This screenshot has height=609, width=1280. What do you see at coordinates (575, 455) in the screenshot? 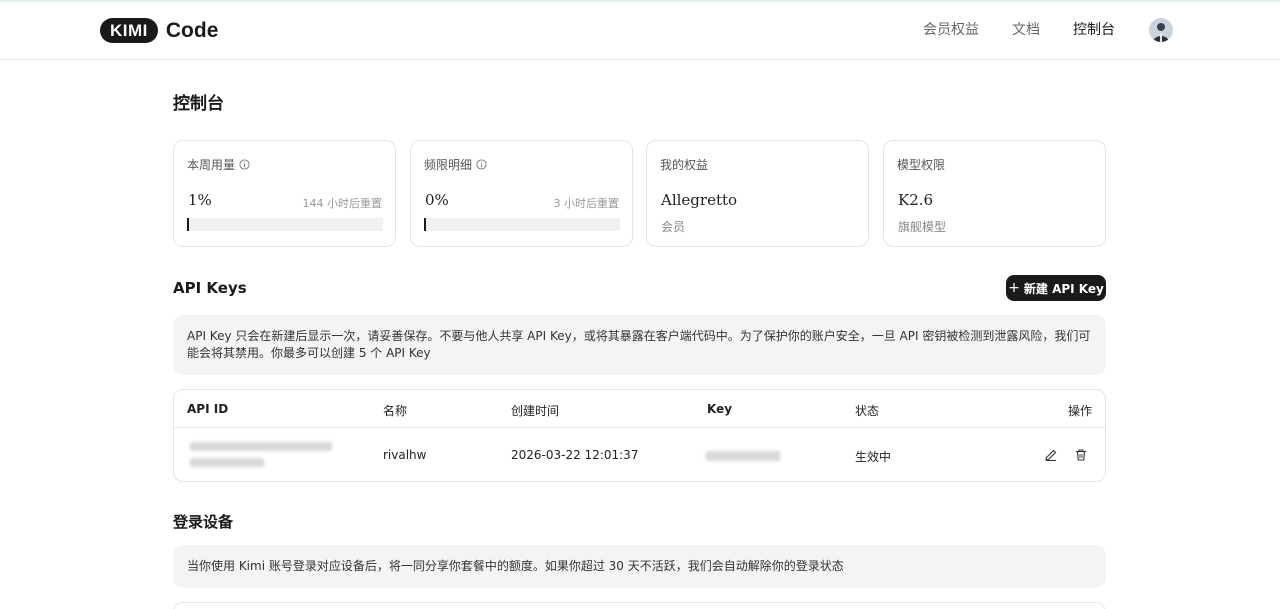
I see `row-created: 2026-03-22 12:01:37` at bounding box center [575, 455].